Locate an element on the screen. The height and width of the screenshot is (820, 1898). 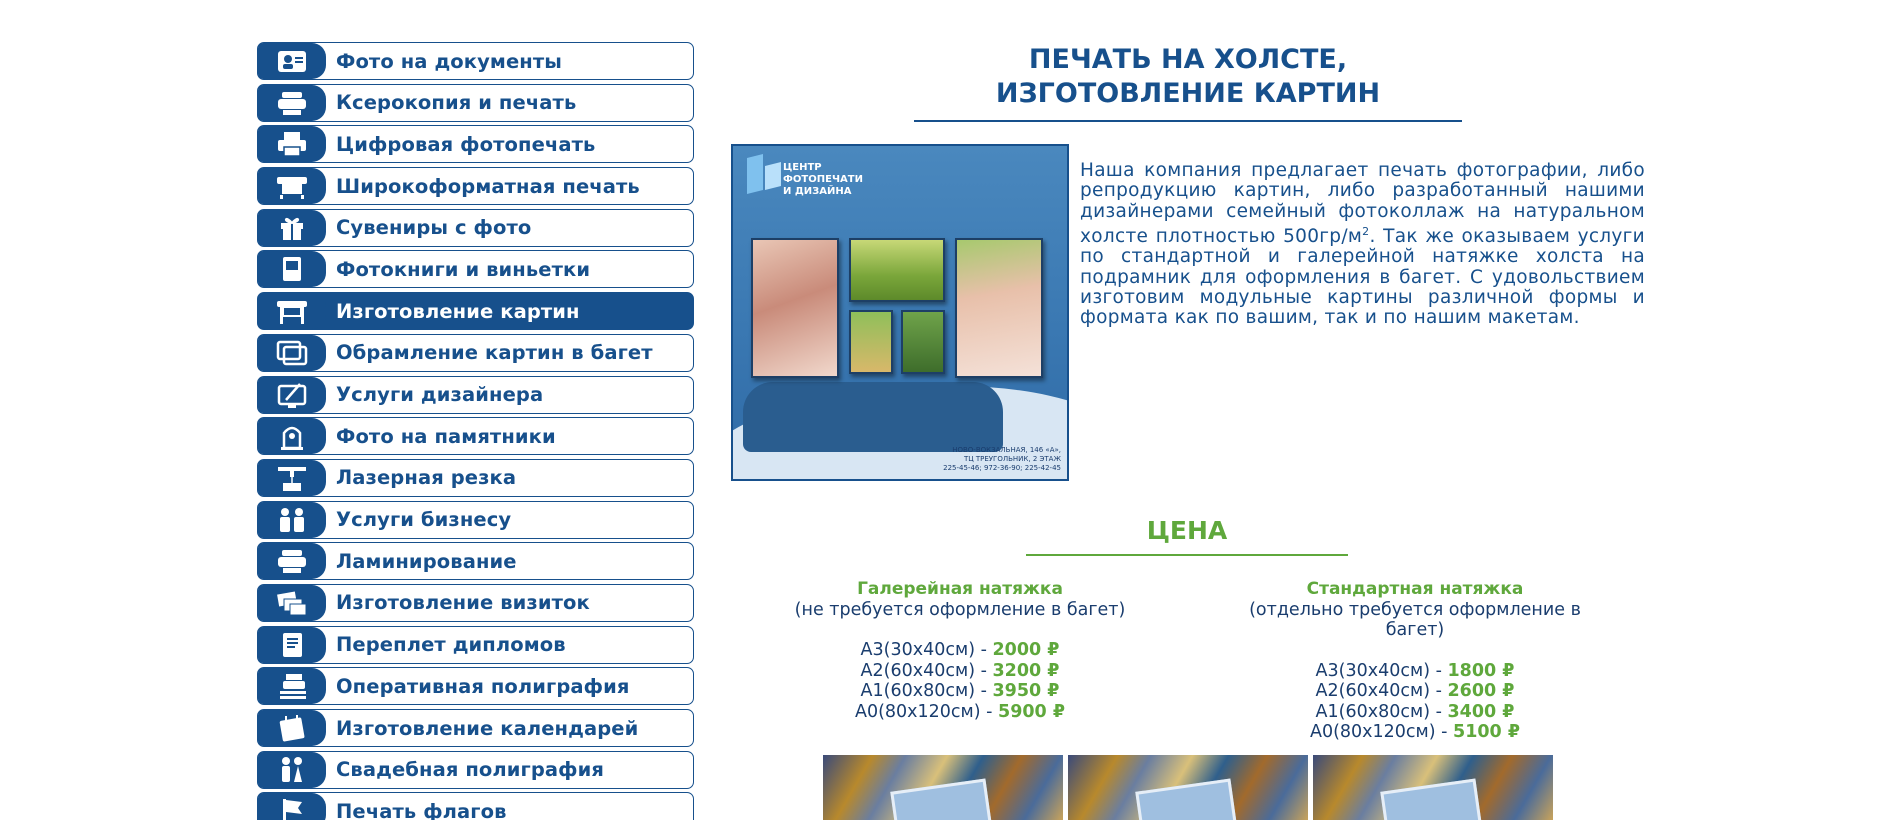
poster-address-line1: НОВО-ВОКЗАЛЬНАЯ, 146 «А», is located at coordinates (1006, 450).